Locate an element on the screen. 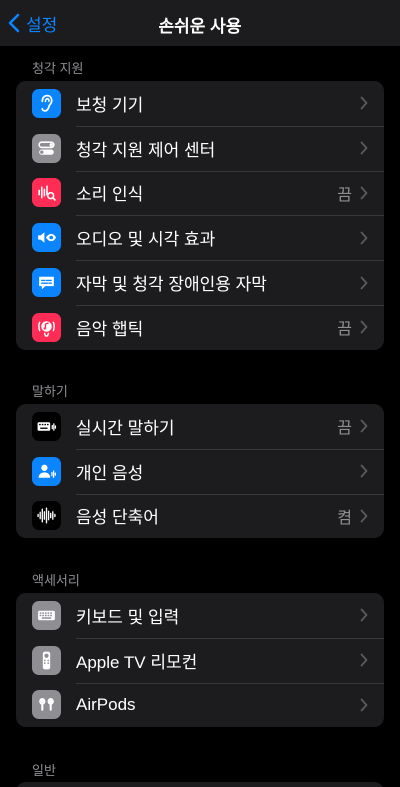 The width and height of the screenshot is (400, 787). person-wave-icon is located at coordinates (46, 471).